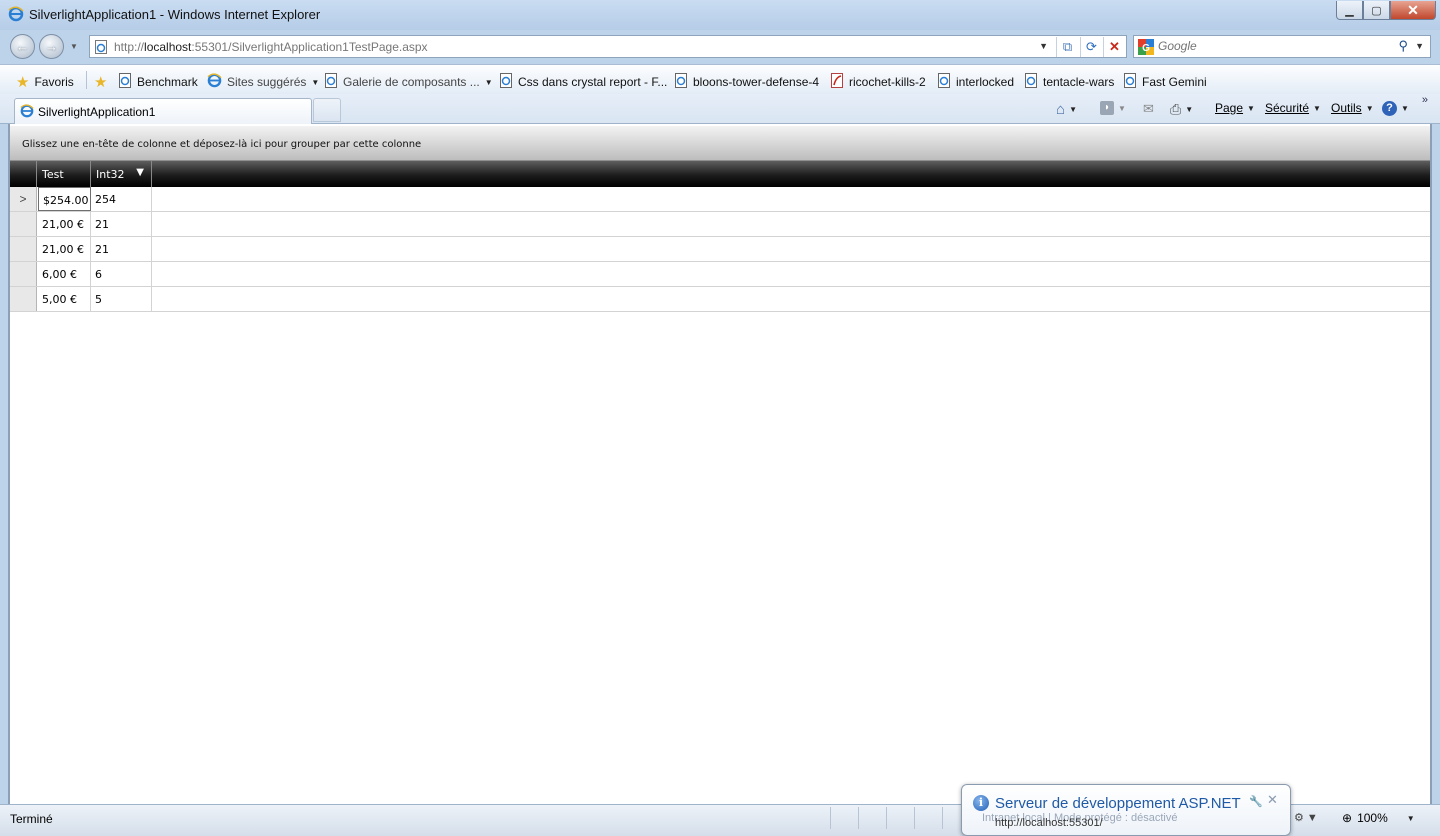 The height and width of the screenshot is (836, 1440). I want to click on table-row: 6,00 €6, so click(720, 274).